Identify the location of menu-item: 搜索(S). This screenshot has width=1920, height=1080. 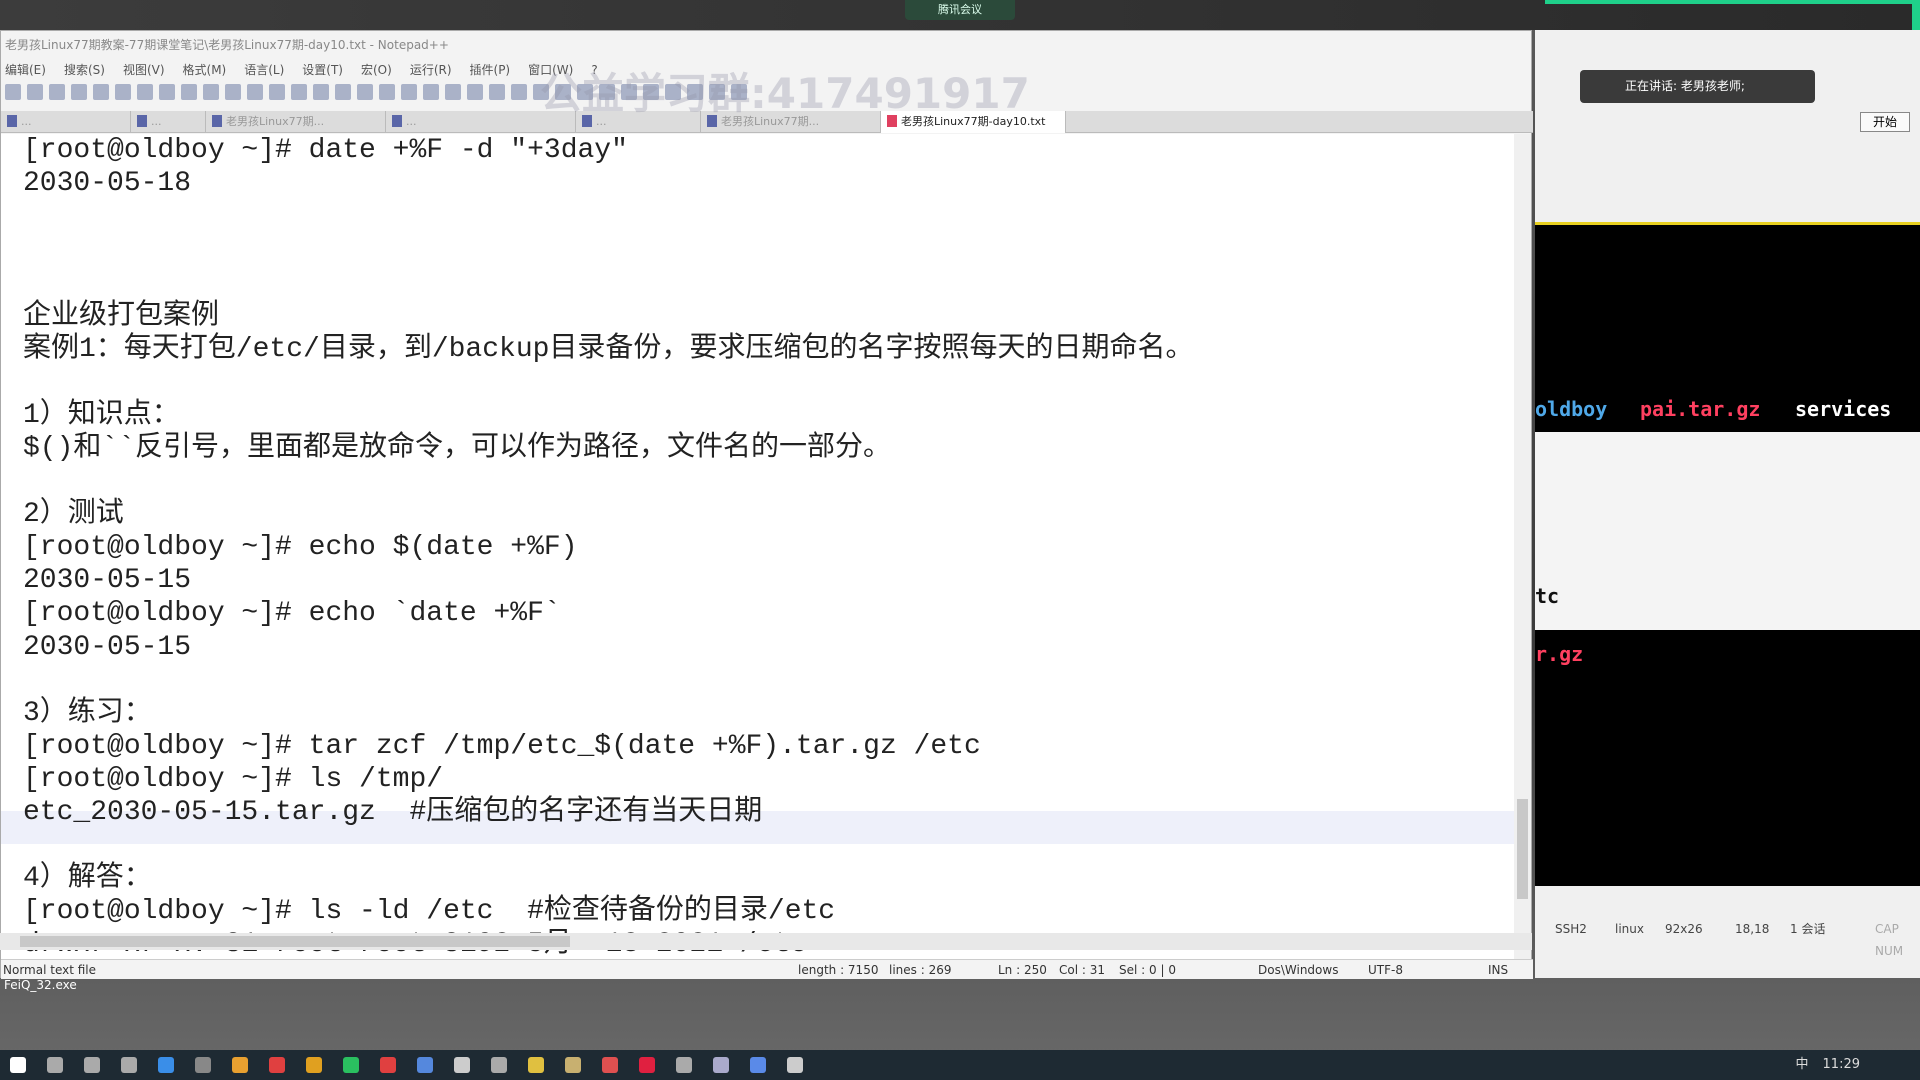
(84, 70).